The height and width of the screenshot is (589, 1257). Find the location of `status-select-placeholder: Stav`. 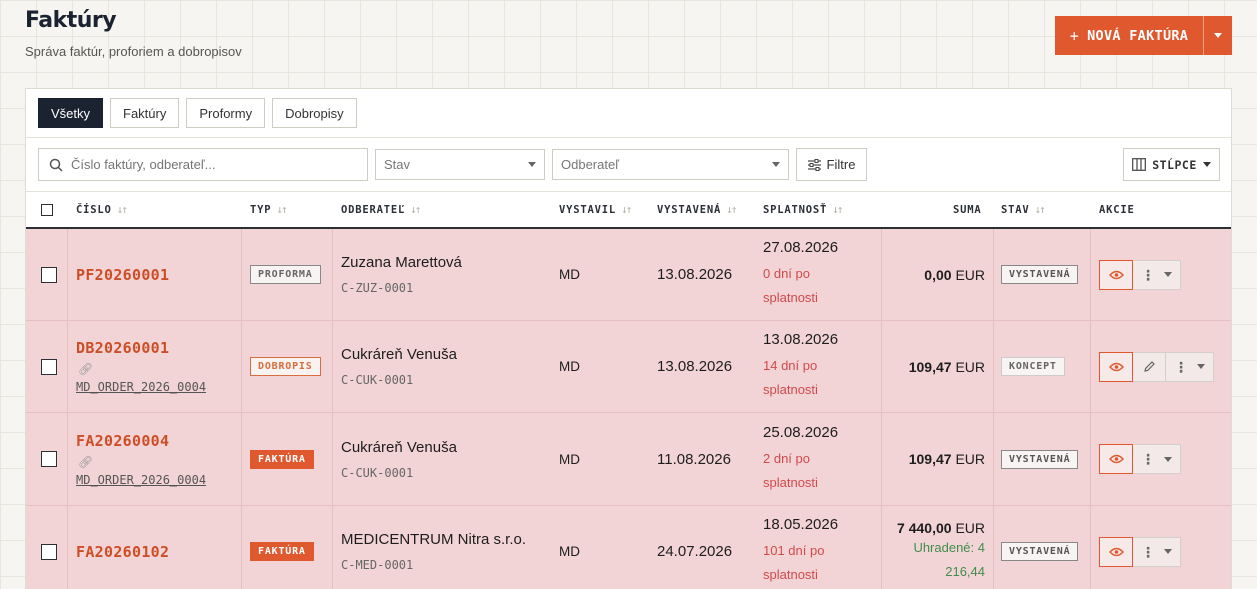

status-select-placeholder: Stav is located at coordinates (397, 164).